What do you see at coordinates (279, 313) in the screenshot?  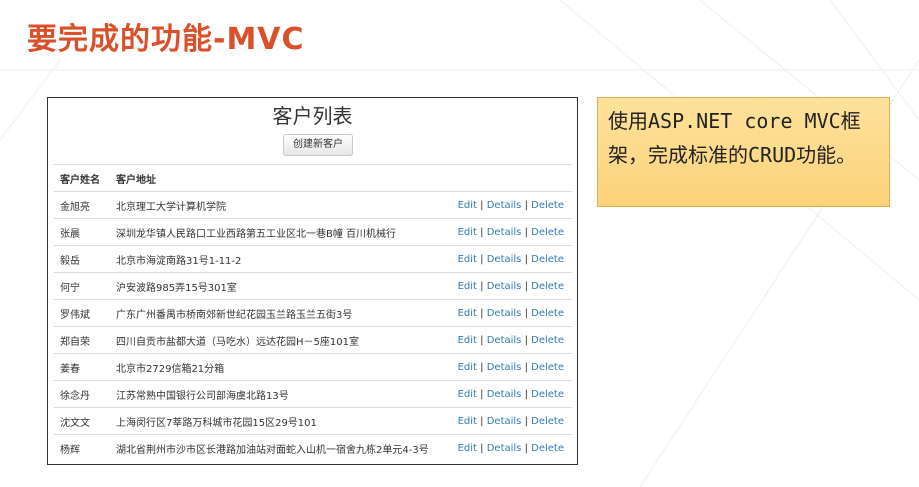 I see `customer-address: 广东广州番禺市桥南郊新世纪花园玉兰路玉兰五街3号` at bounding box center [279, 313].